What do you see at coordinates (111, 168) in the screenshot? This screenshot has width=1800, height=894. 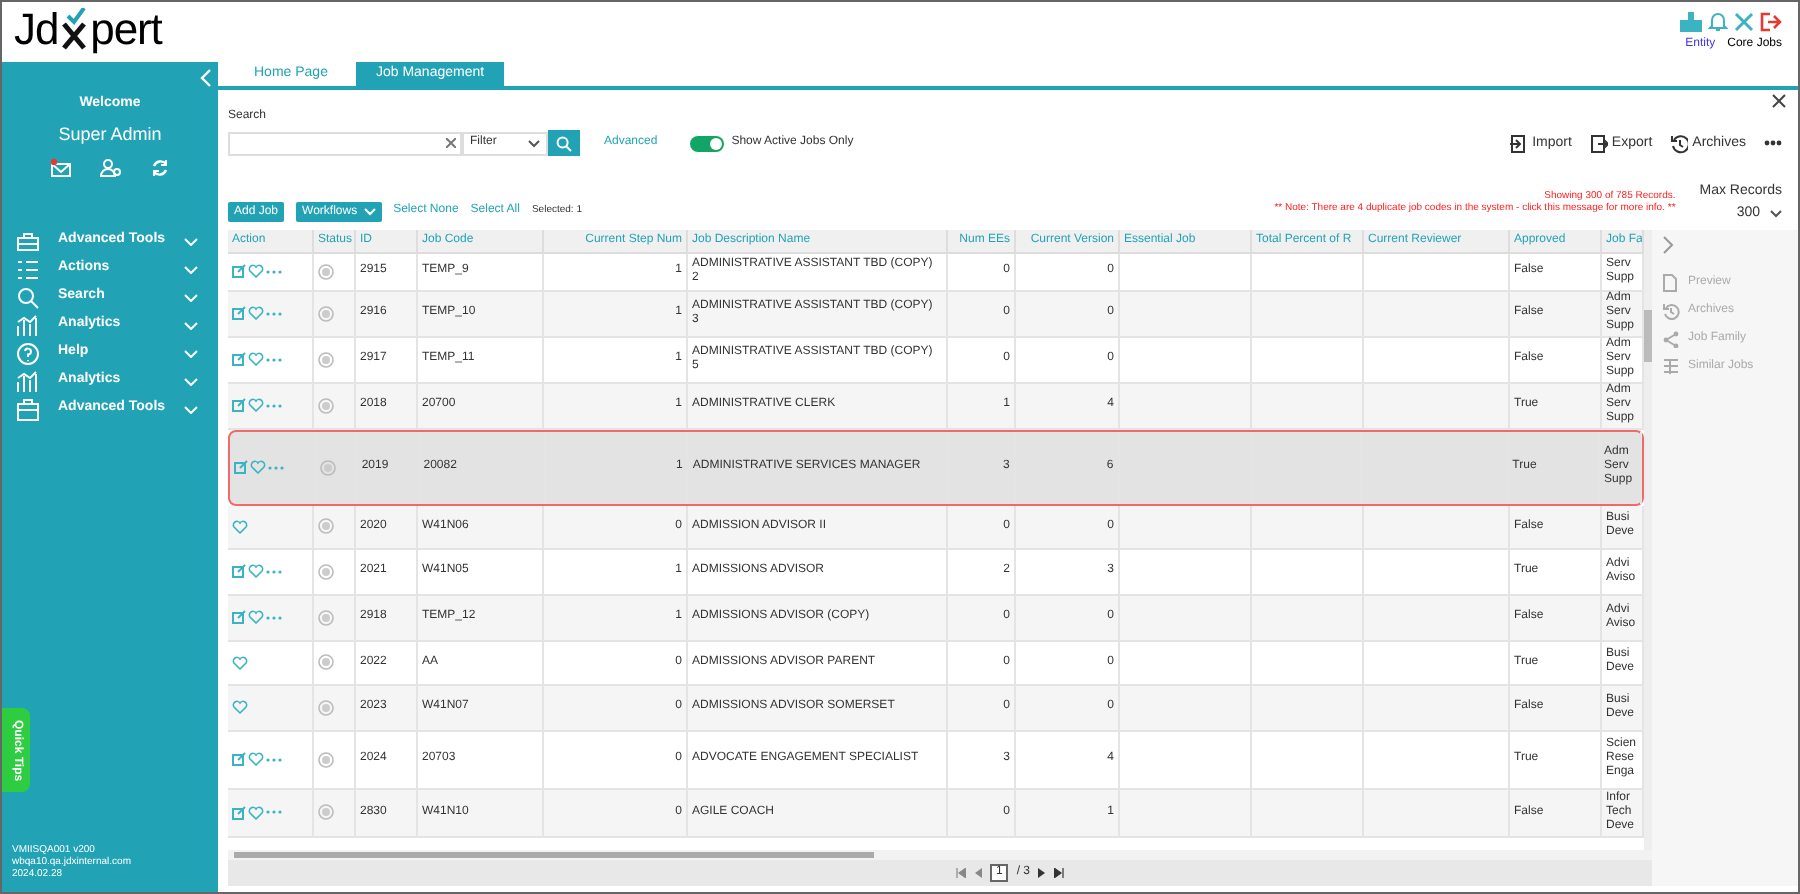 I see `user-settings-icon` at bounding box center [111, 168].